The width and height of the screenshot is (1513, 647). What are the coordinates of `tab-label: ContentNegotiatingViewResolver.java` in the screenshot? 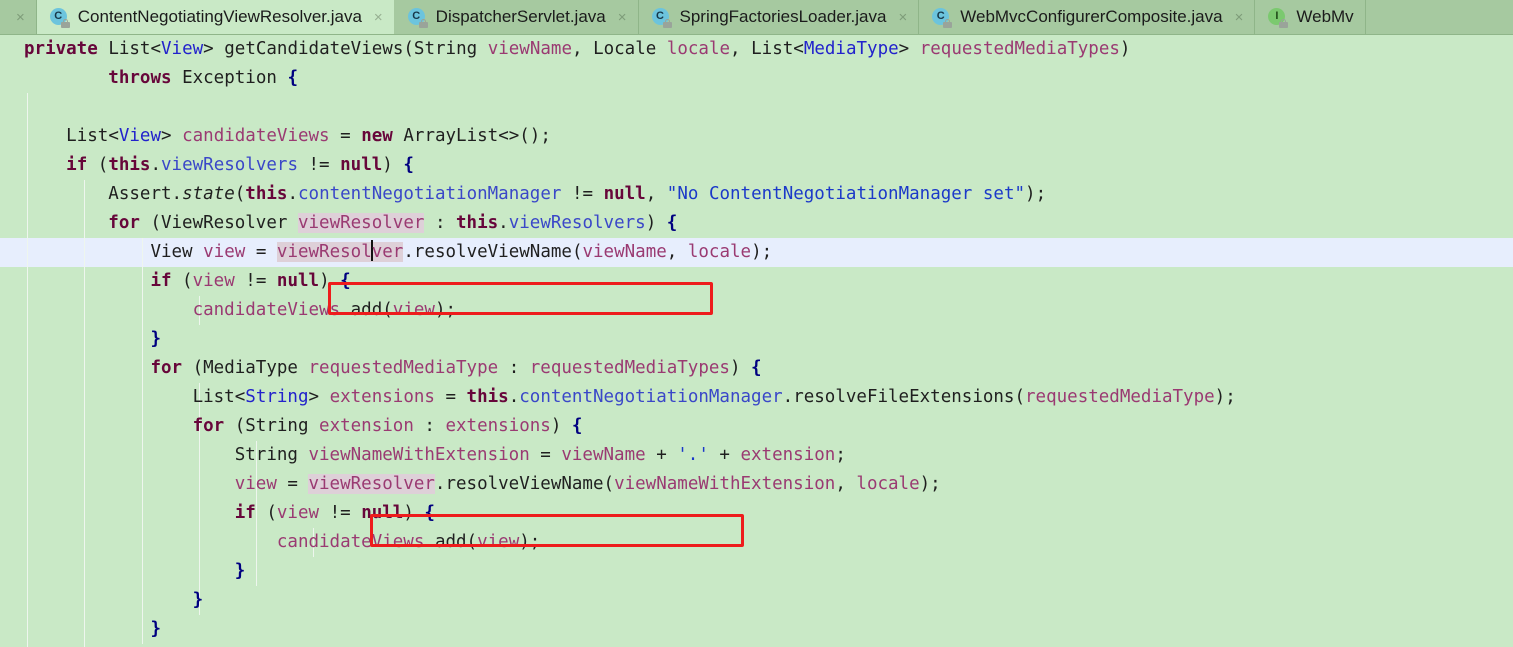 It's located at (219, 16).